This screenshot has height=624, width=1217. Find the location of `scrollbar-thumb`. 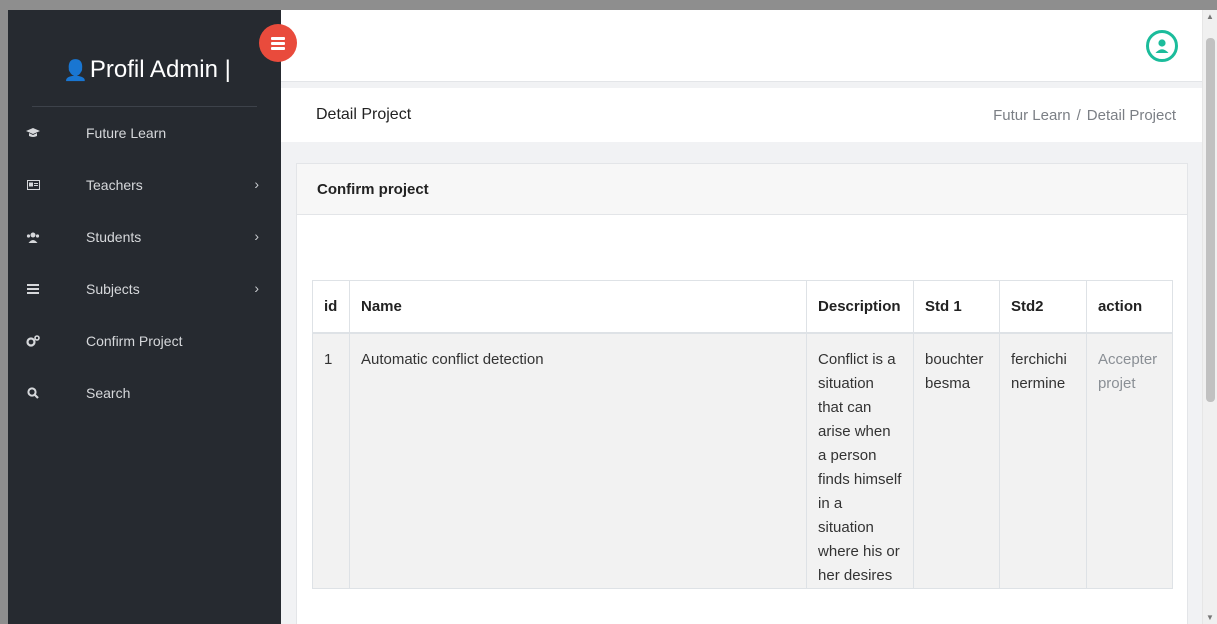

scrollbar-thumb is located at coordinates (1210, 220).